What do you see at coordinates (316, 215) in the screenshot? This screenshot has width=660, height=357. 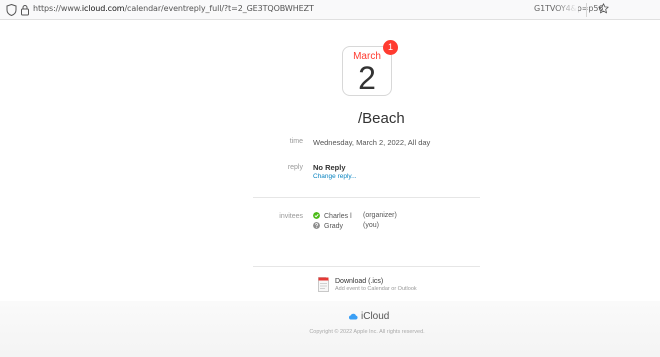 I see `accepted-check-icon` at bounding box center [316, 215].